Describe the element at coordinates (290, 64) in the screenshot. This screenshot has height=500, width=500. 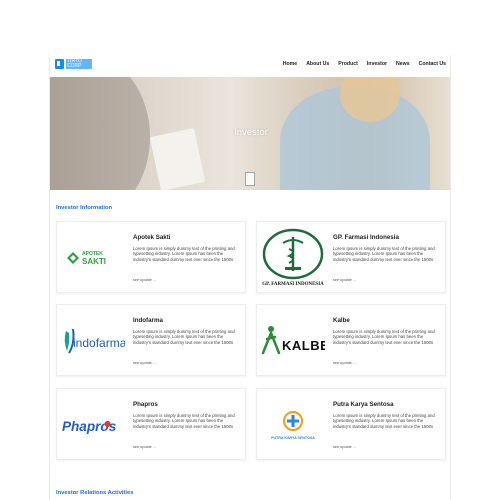
I see `nav-home: Home` at that location.